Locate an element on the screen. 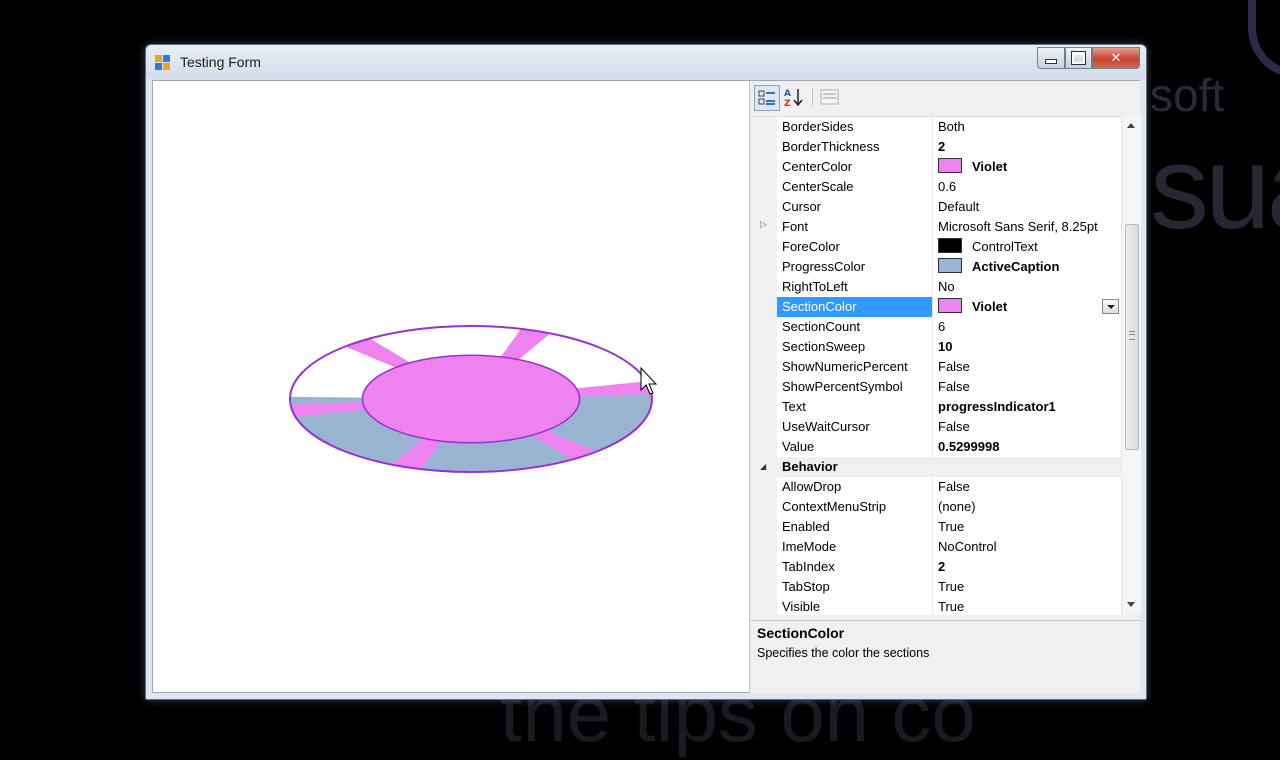 Image resolution: width=1280 pixels, height=760 pixels. property-list-scrollbar is located at coordinates (1131, 365).